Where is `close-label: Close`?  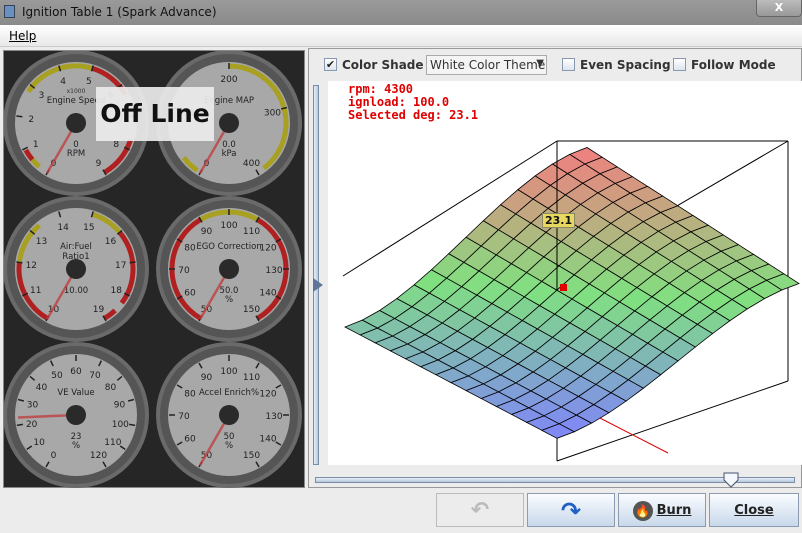 close-label: Close is located at coordinates (754, 510).